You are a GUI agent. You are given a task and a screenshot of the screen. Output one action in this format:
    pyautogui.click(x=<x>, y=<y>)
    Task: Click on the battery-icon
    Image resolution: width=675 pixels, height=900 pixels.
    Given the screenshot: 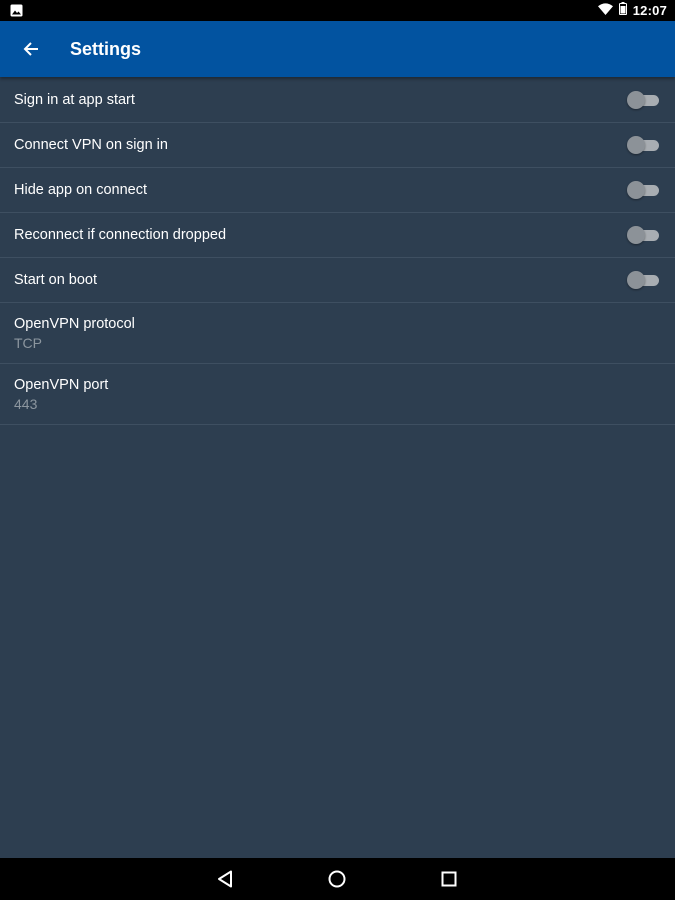 What is the action you would take?
    pyautogui.click(x=622, y=10)
    